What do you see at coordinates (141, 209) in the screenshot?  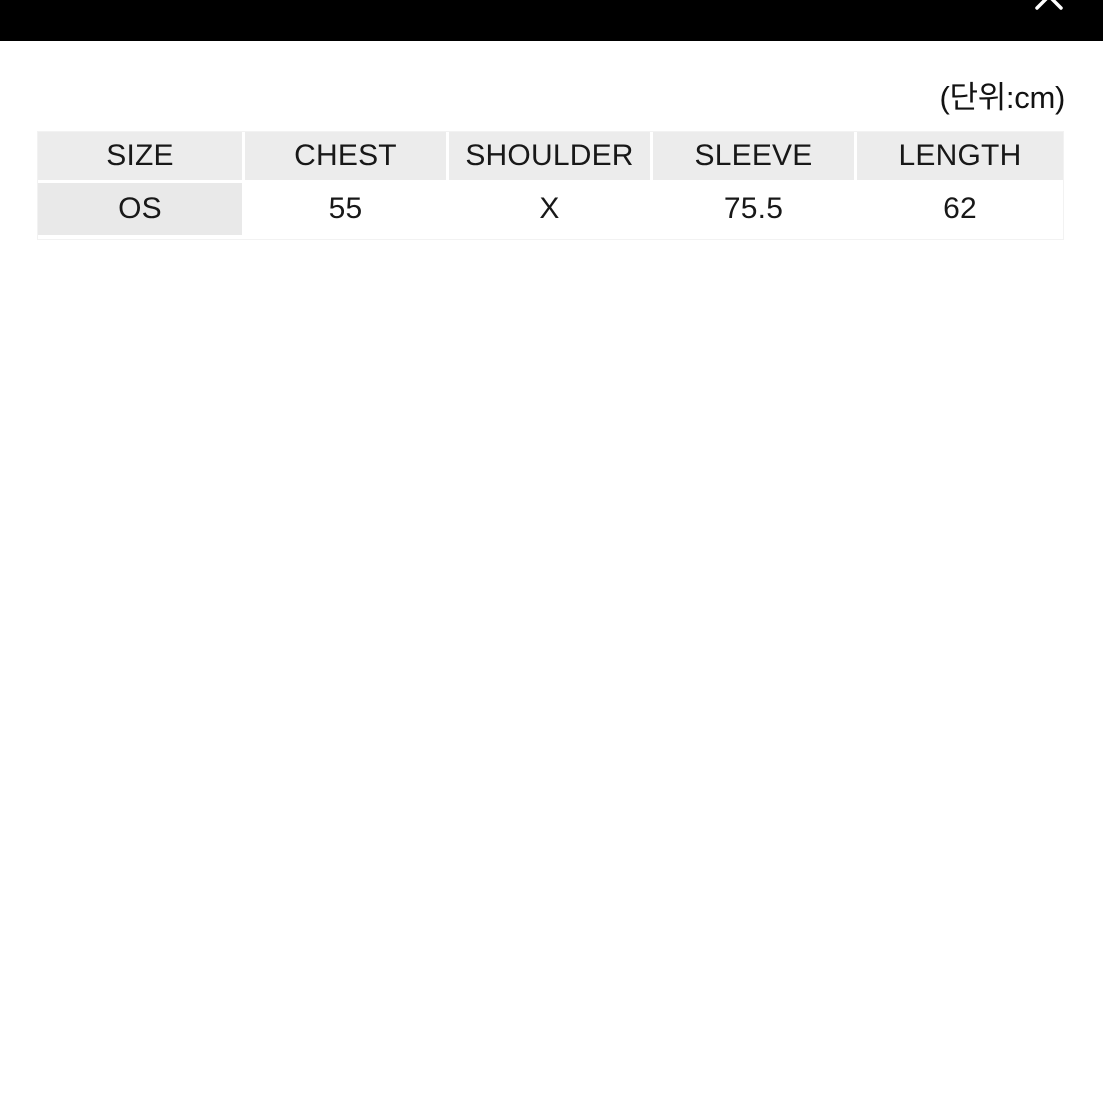 I see `cell-size: OS` at bounding box center [141, 209].